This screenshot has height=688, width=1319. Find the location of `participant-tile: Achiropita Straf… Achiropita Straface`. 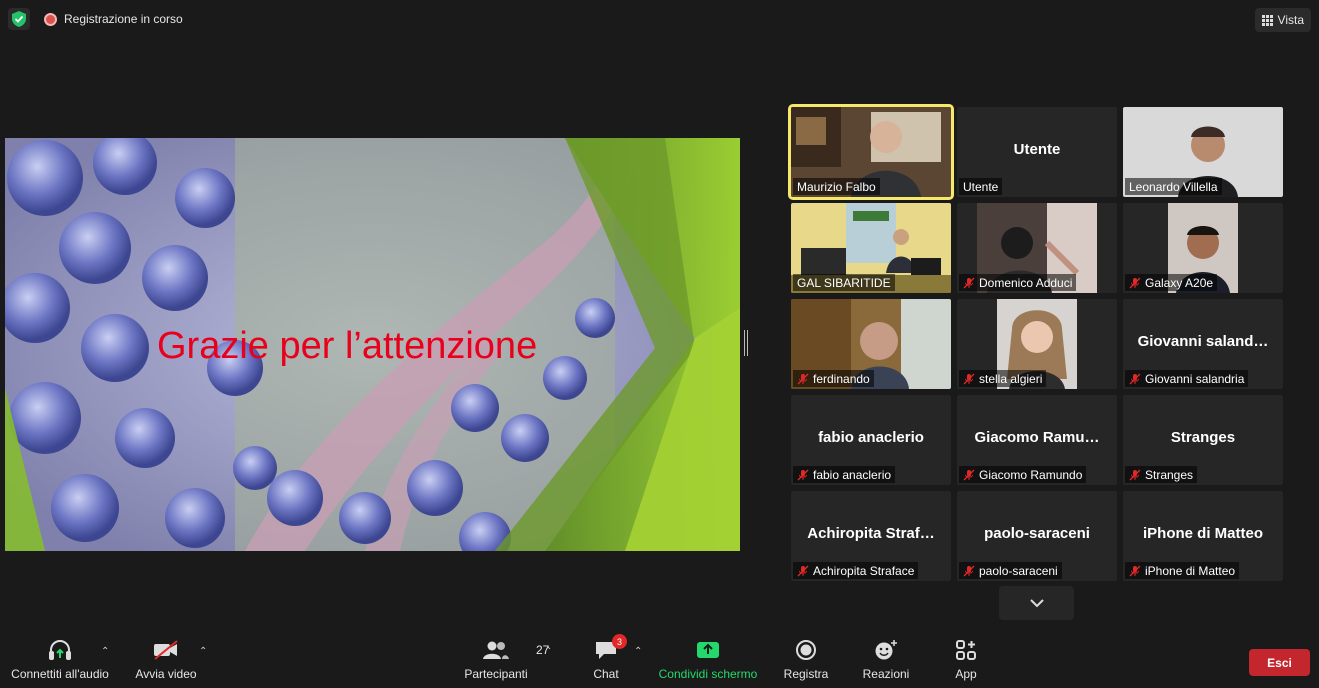

participant-tile: Achiropita Straf… Achiropita Straface is located at coordinates (871, 536).